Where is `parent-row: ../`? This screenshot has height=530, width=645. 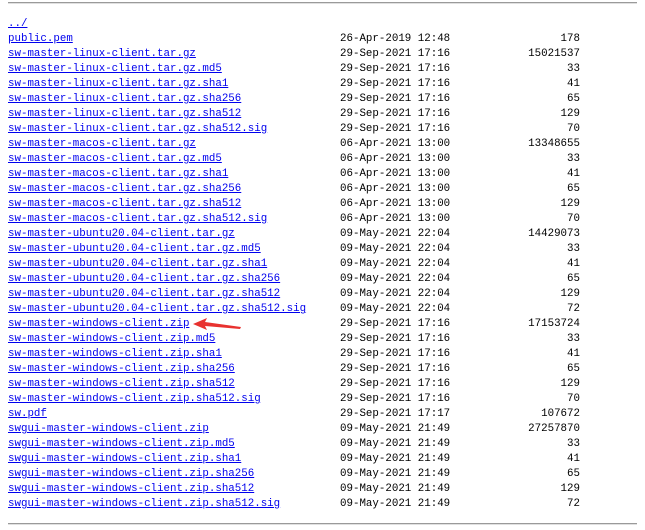
parent-row: ../ is located at coordinates (323, 24).